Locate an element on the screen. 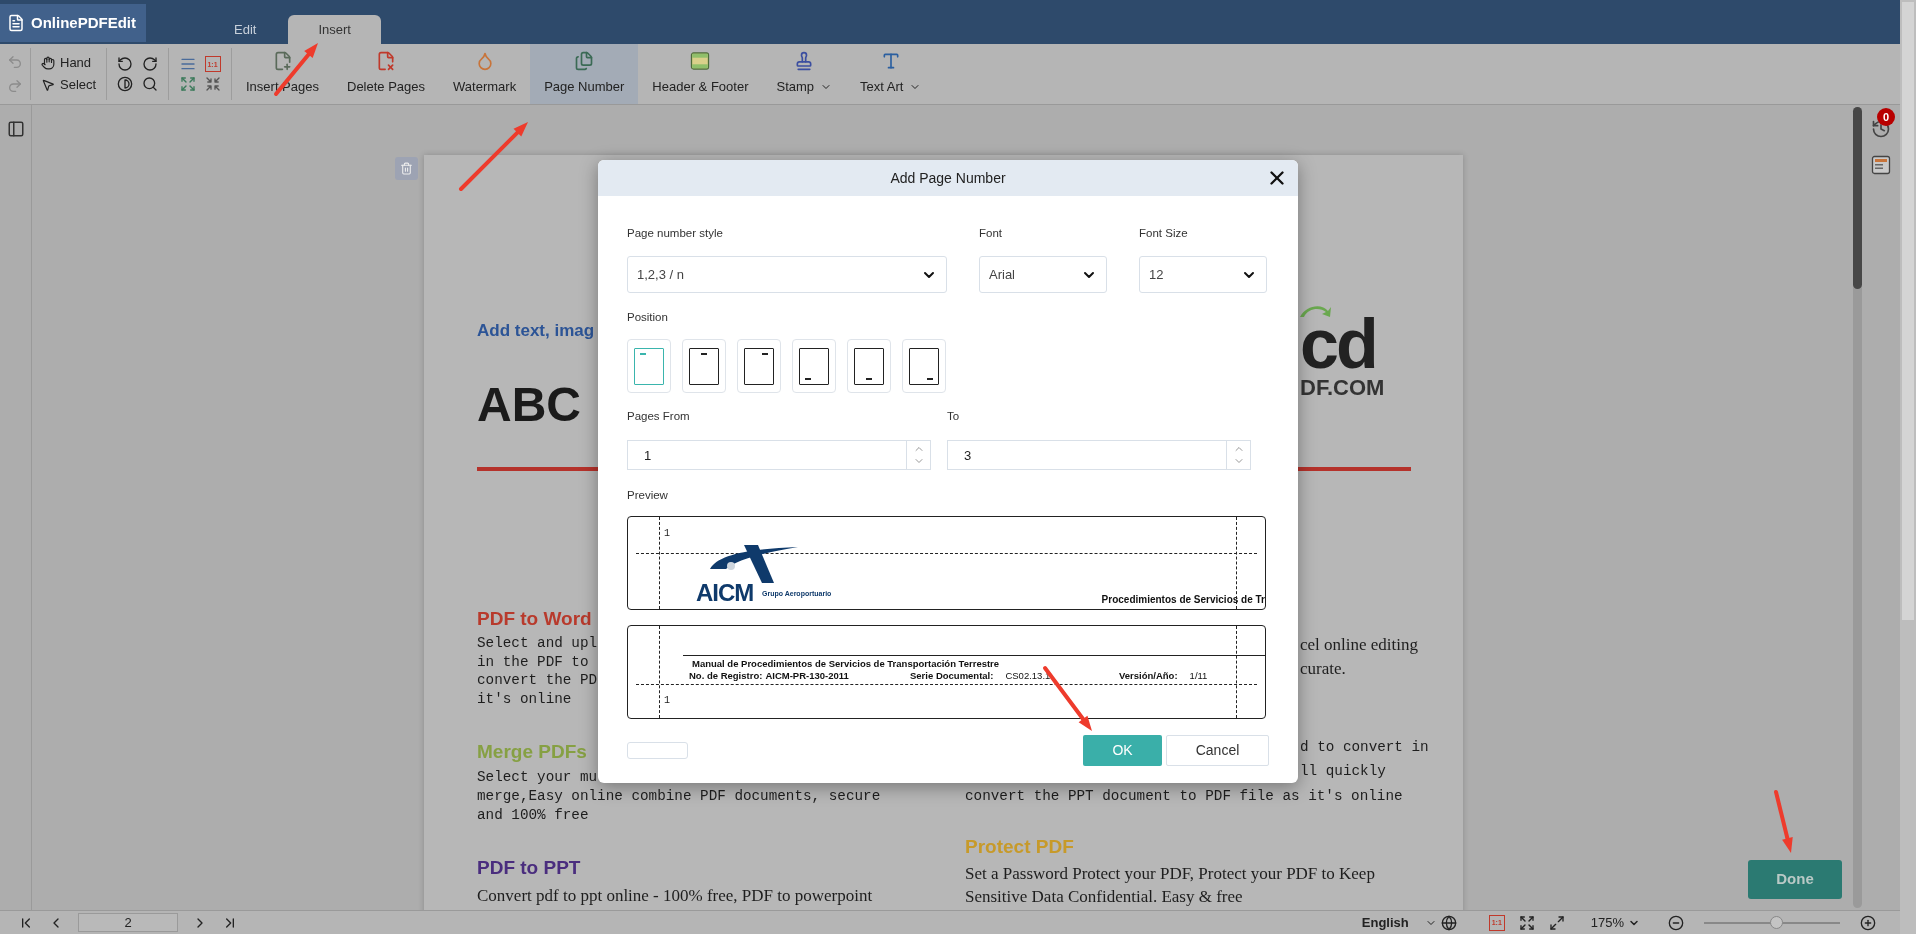 The width and height of the screenshot is (1916, 934). text-line: curate. is located at coordinates (1323, 669).